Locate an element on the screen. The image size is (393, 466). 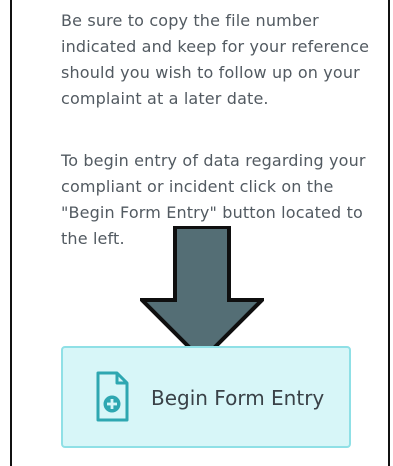
right-border-line is located at coordinates (389, 233).